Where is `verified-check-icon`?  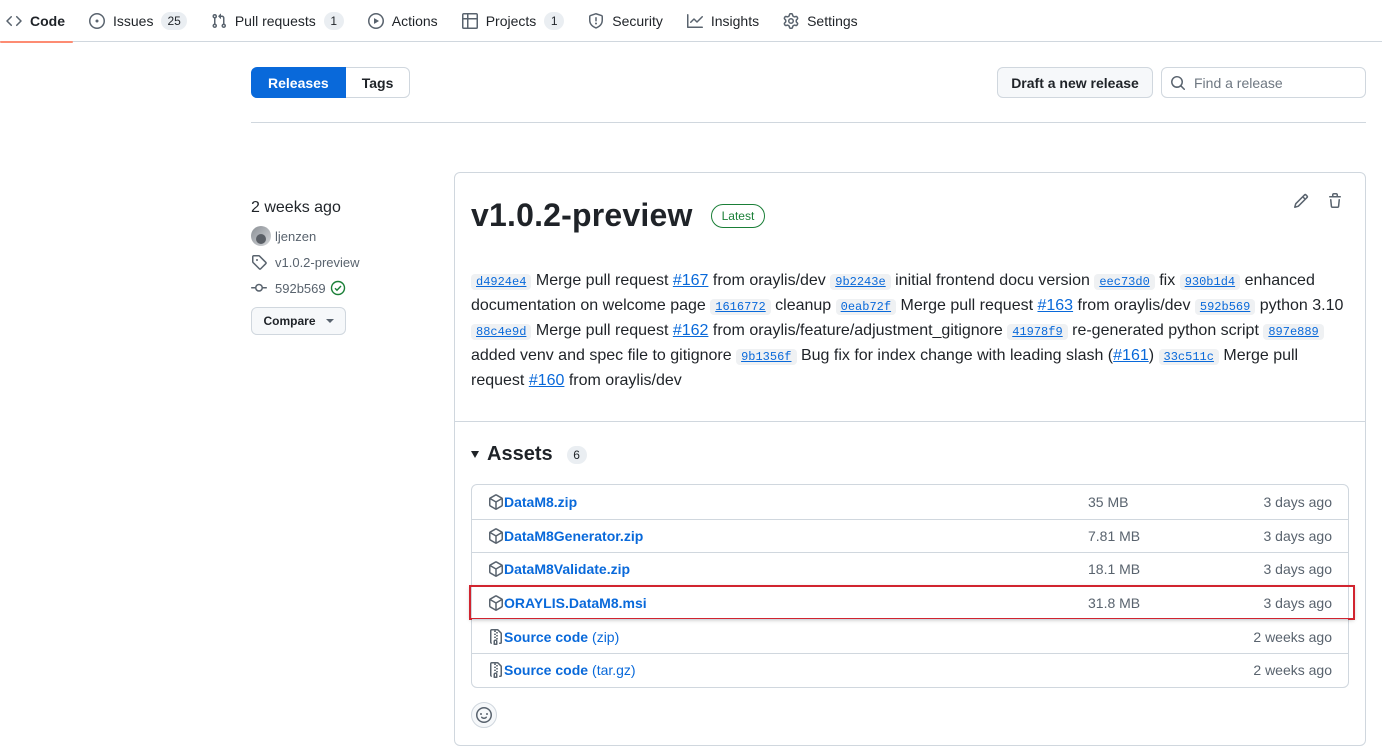
verified-check-icon is located at coordinates (337, 288).